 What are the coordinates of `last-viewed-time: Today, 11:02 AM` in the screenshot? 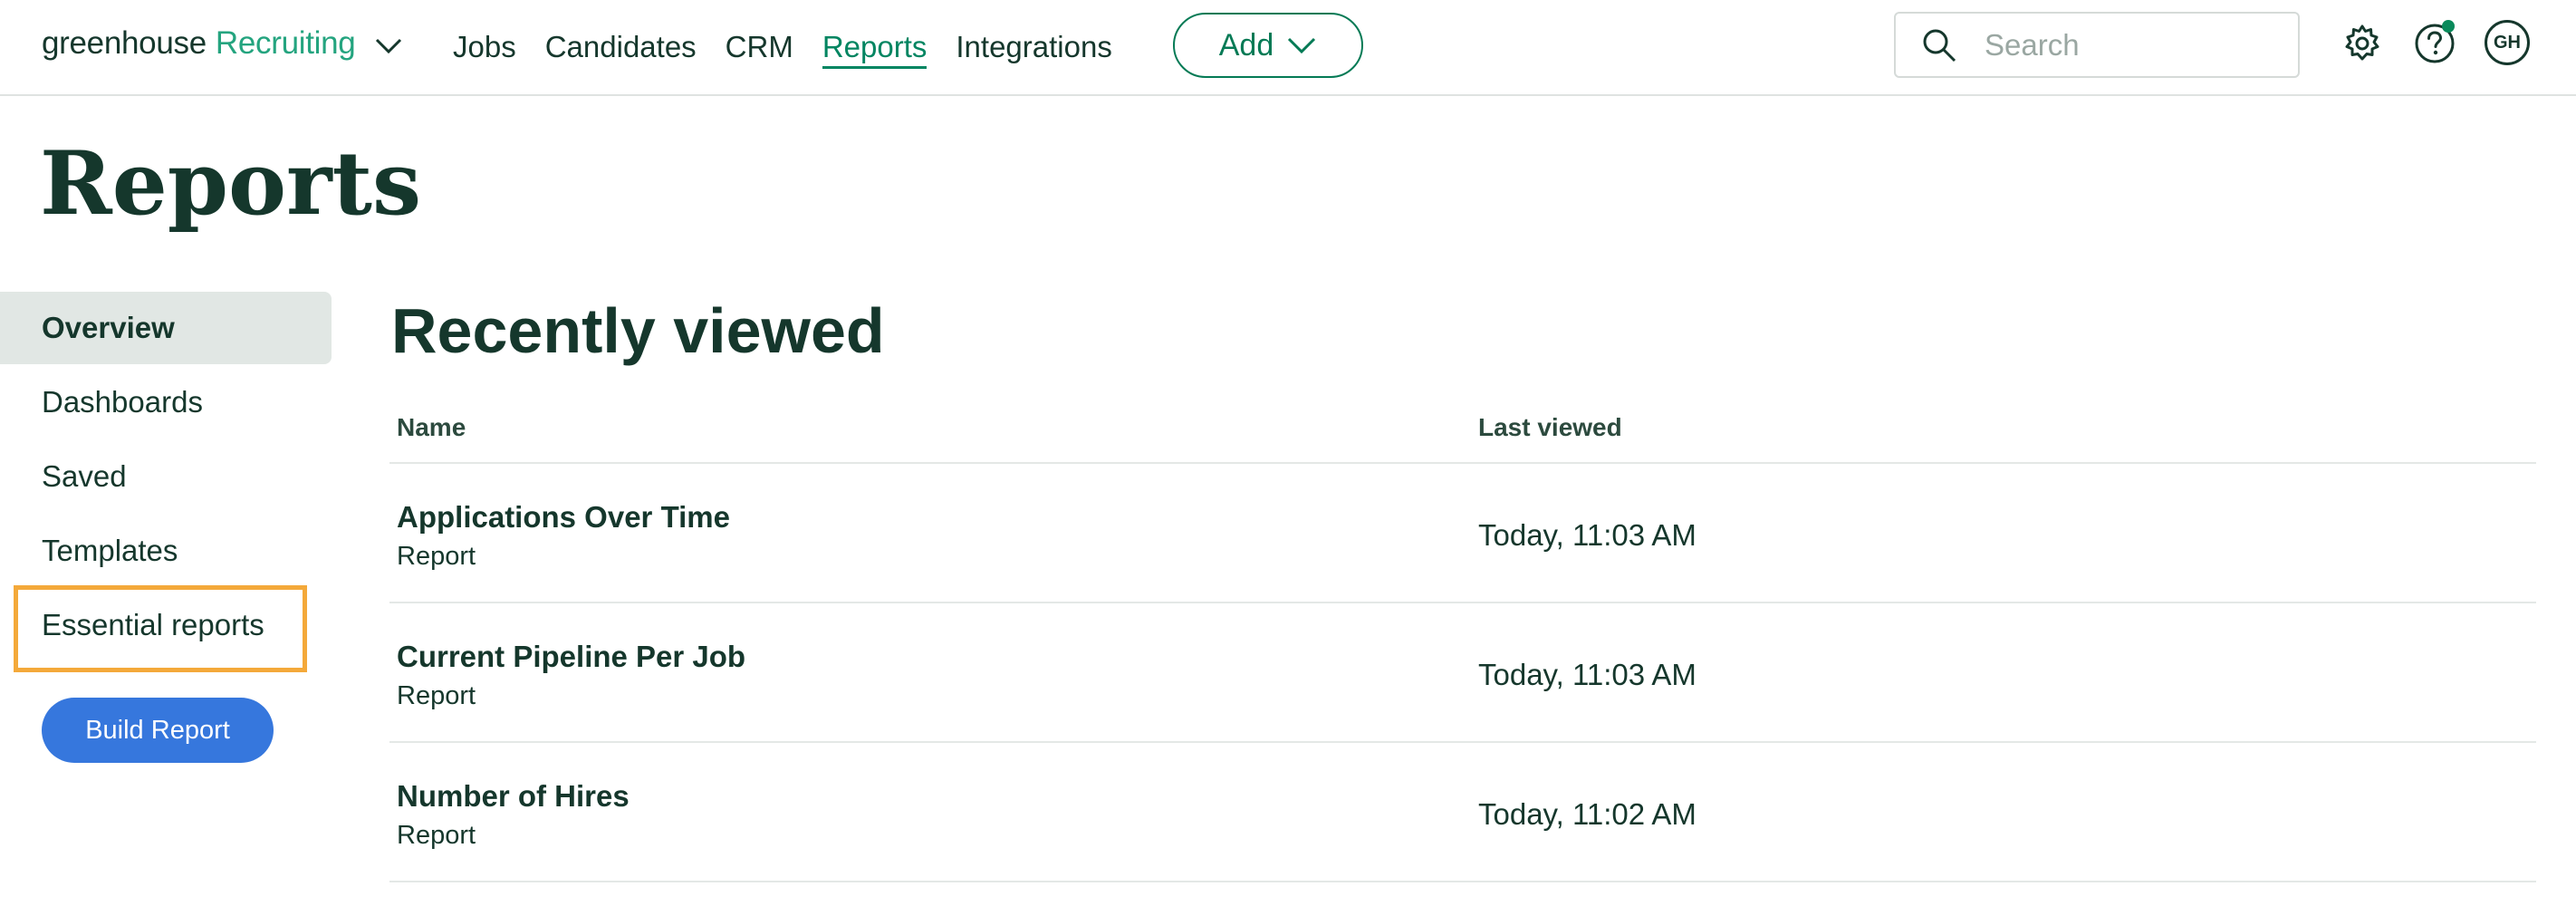 It's located at (1587, 814).